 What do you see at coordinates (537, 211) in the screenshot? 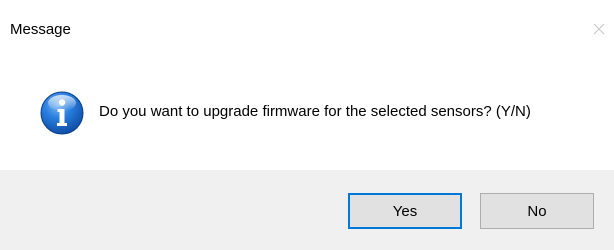
I see `no-button: No` at bounding box center [537, 211].